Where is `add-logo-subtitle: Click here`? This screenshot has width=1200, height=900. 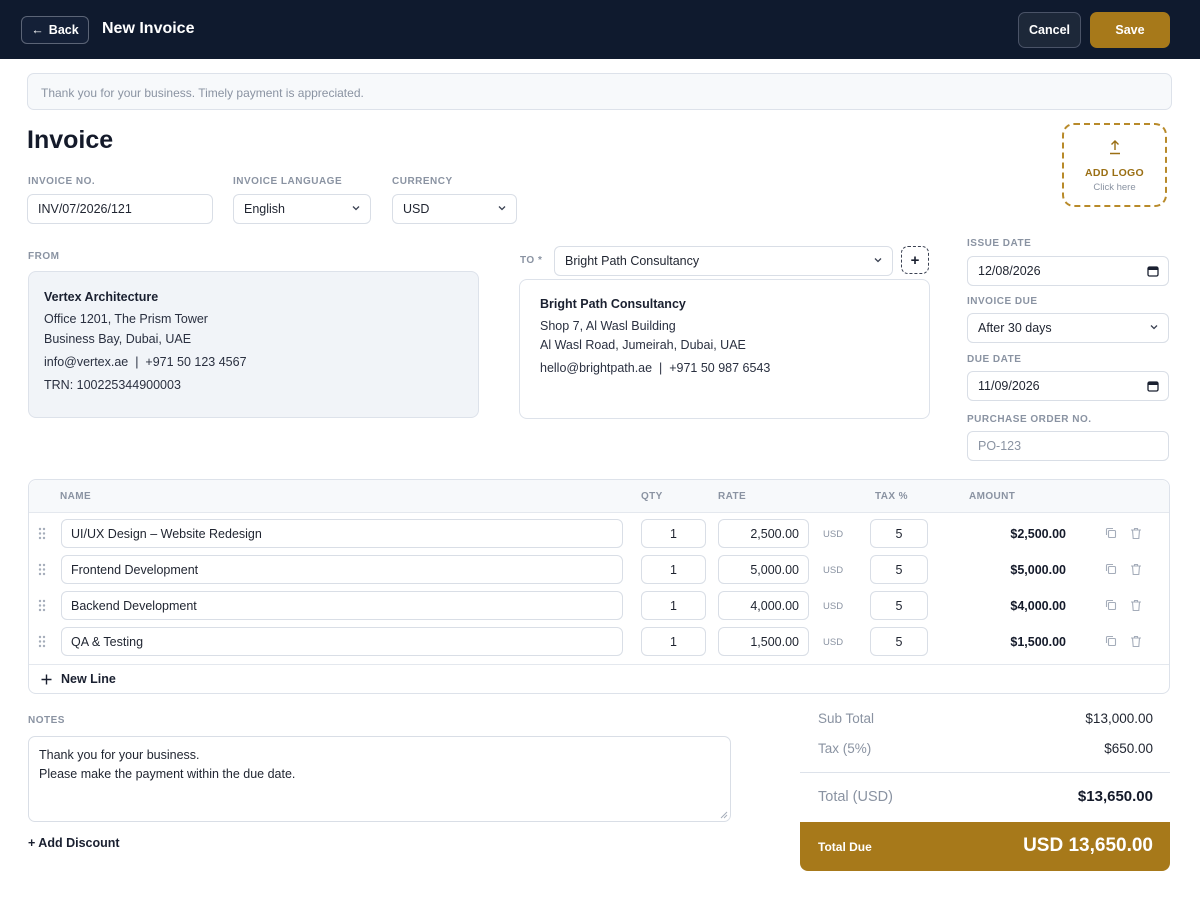
add-logo-subtitle: Click here is located at coordinates (1114, 187).